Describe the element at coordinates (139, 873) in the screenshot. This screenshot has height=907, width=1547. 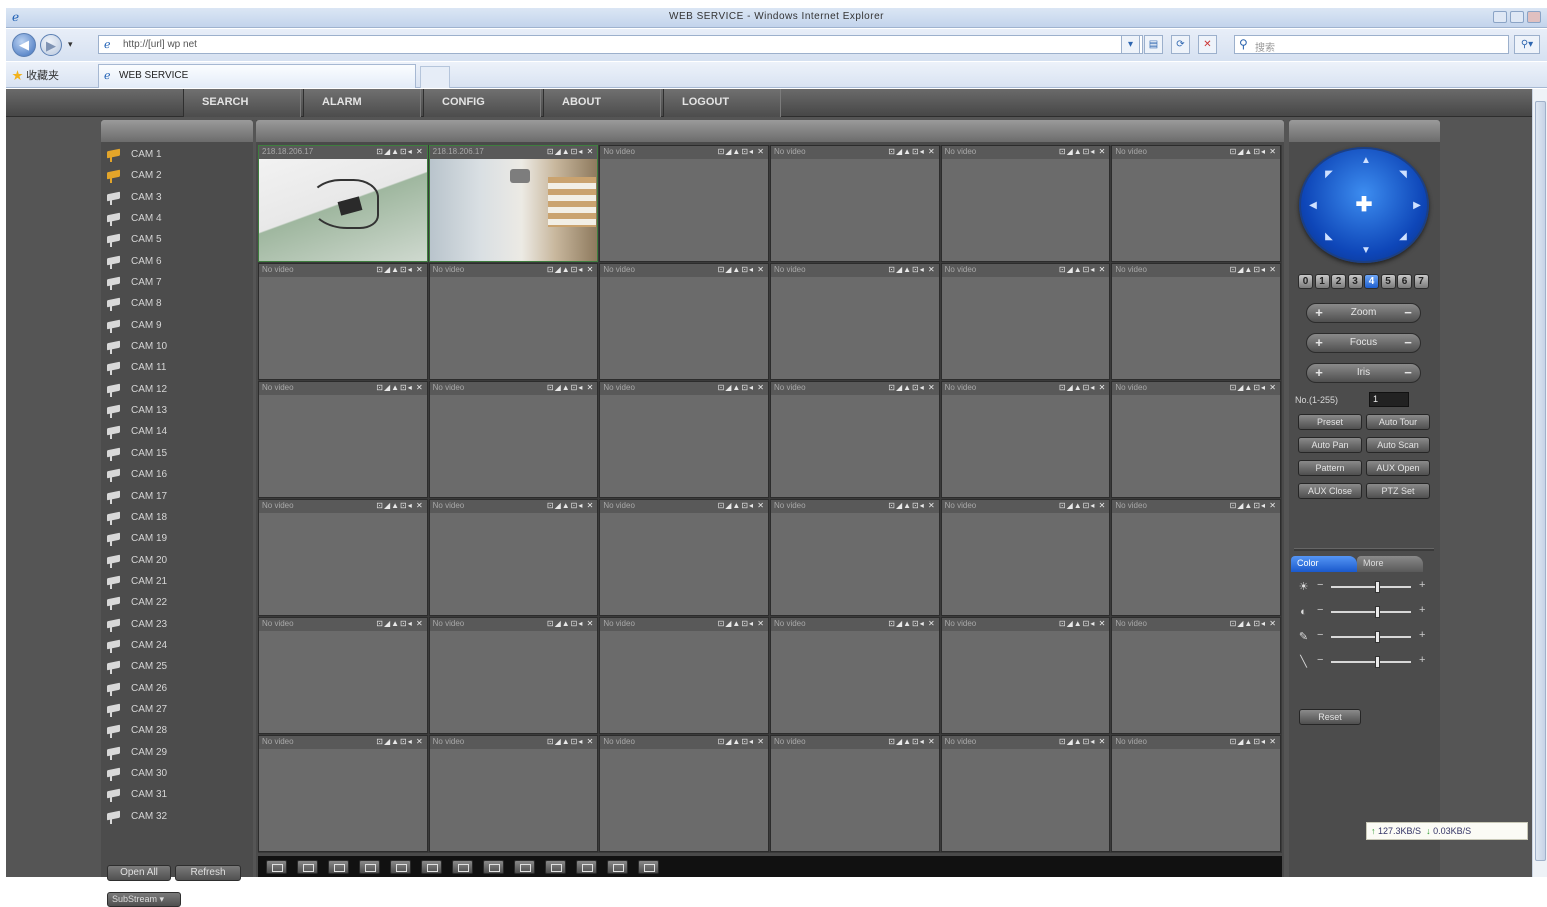
I see `open-all-button: Open All` at that location.